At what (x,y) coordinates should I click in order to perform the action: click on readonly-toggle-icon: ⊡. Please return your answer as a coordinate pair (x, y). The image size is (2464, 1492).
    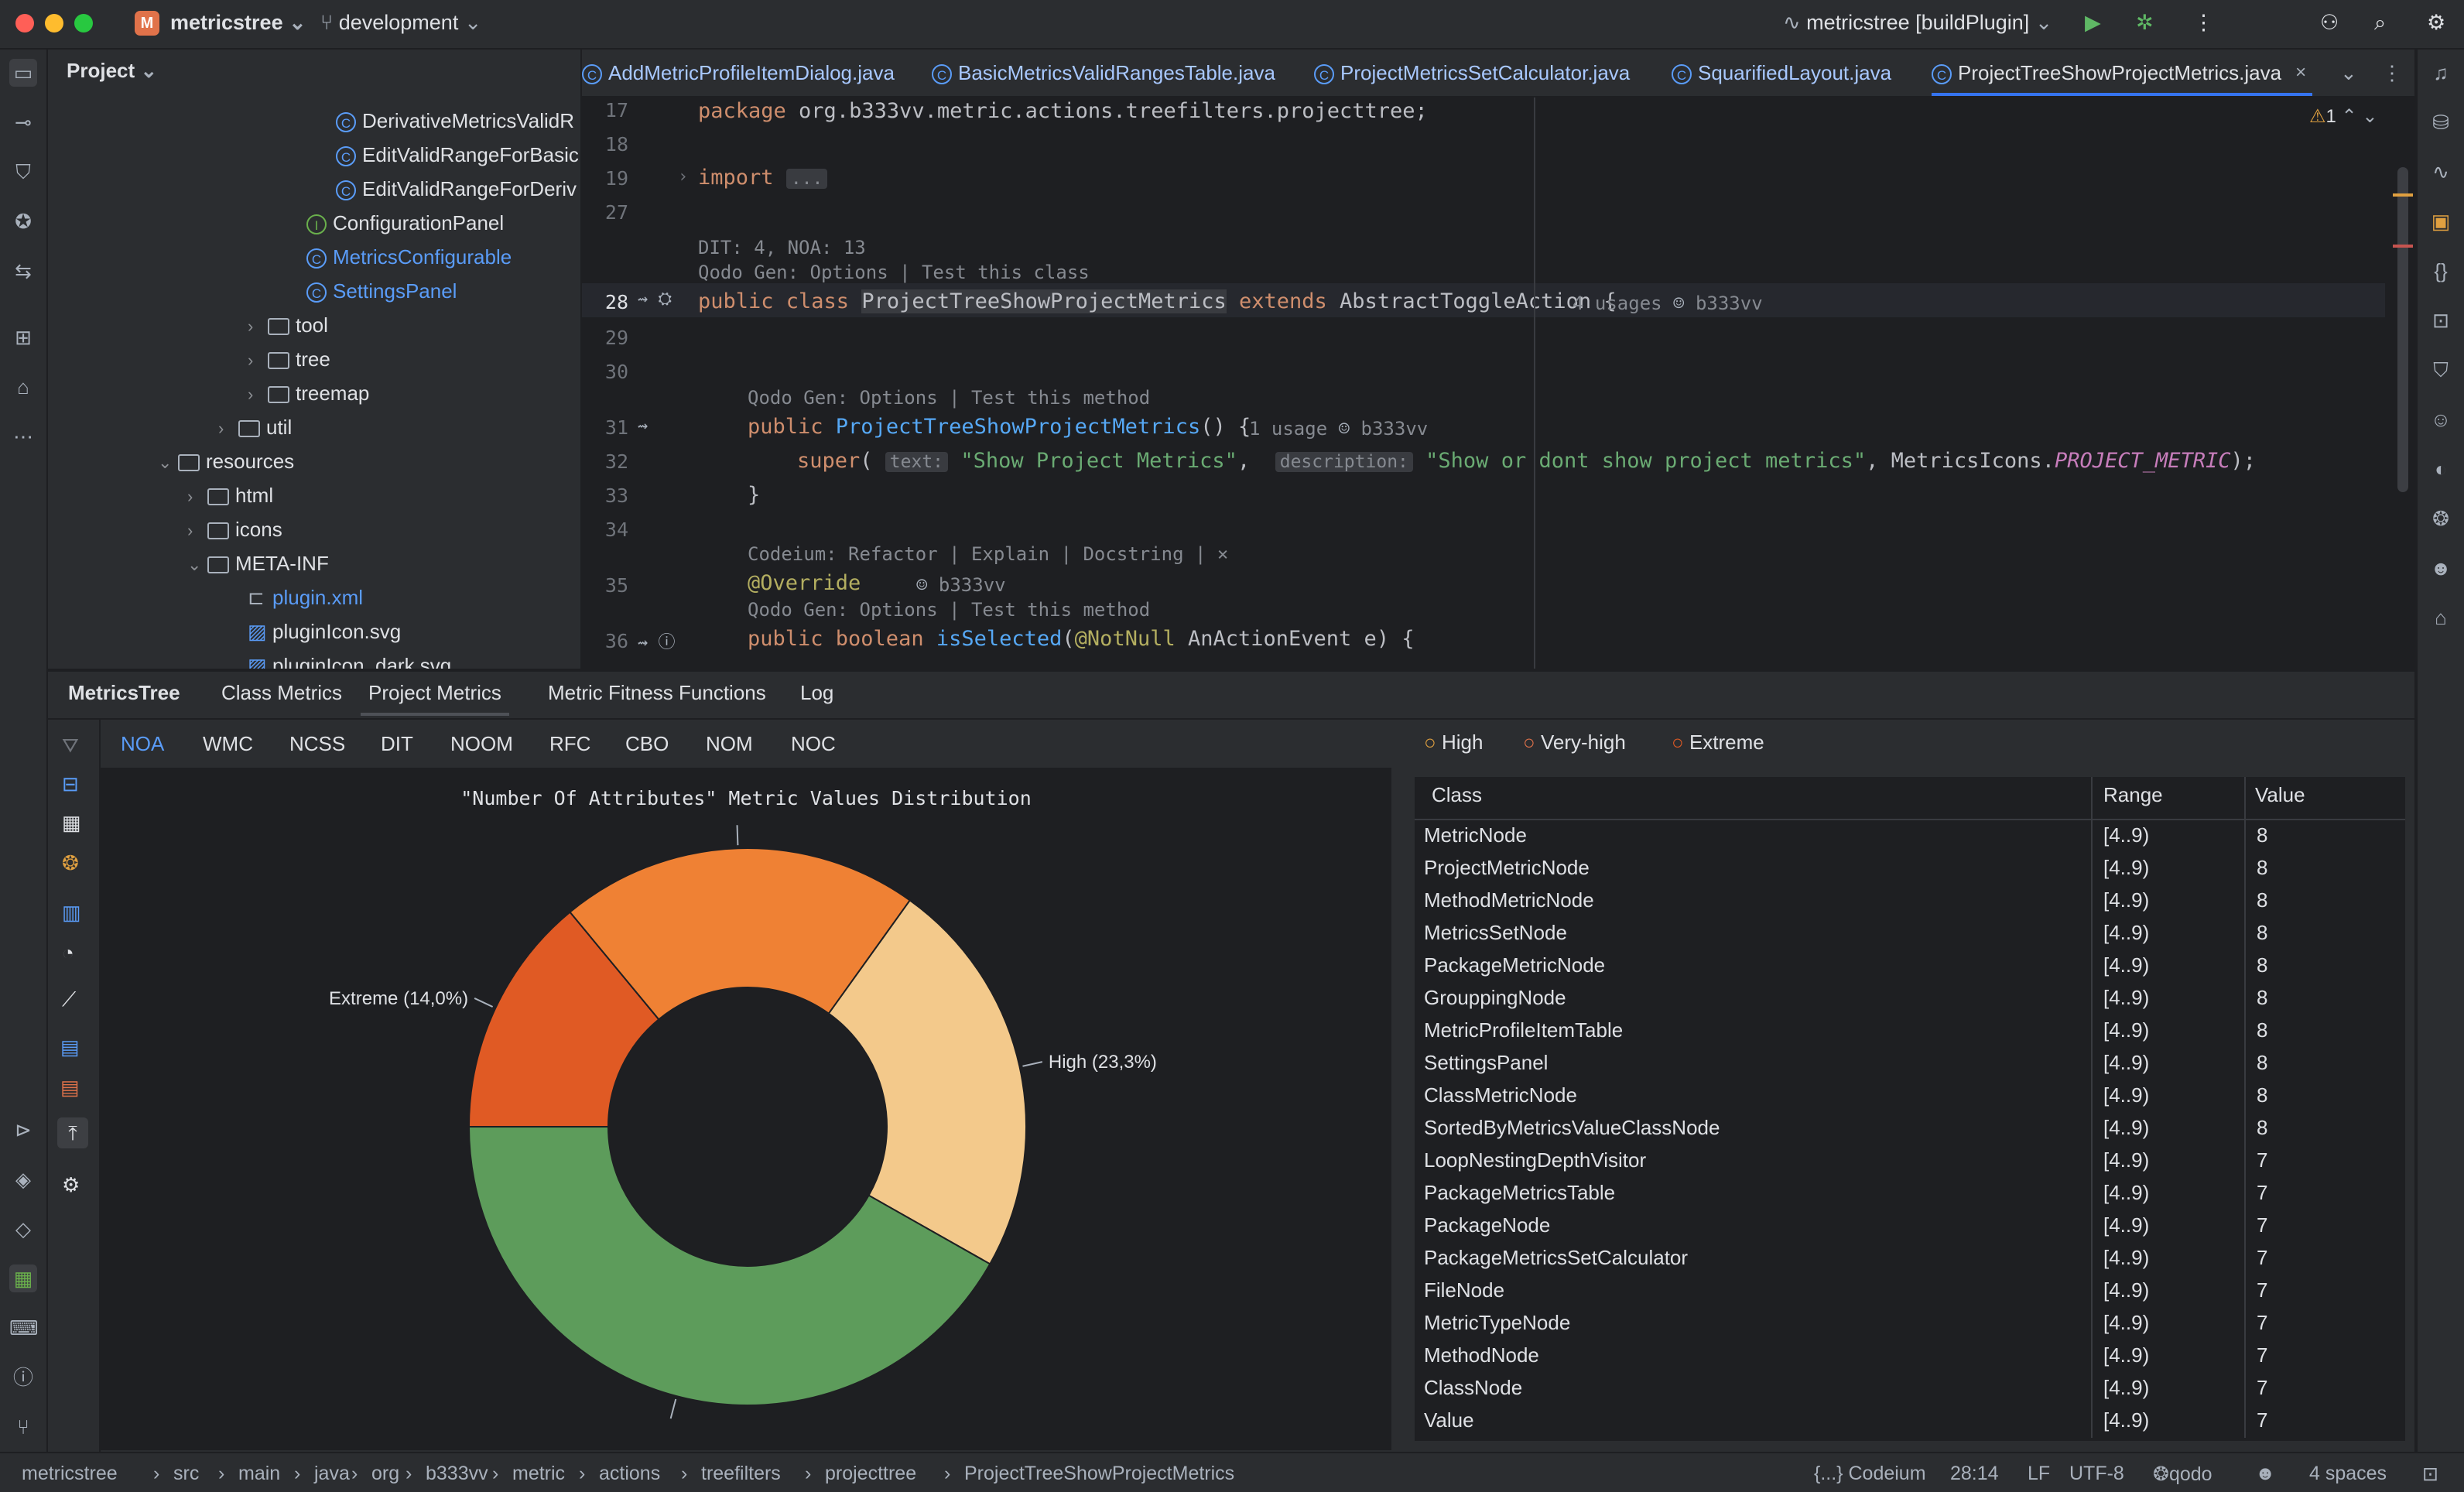
    Looking at the image, I should click on (2430, 1474).